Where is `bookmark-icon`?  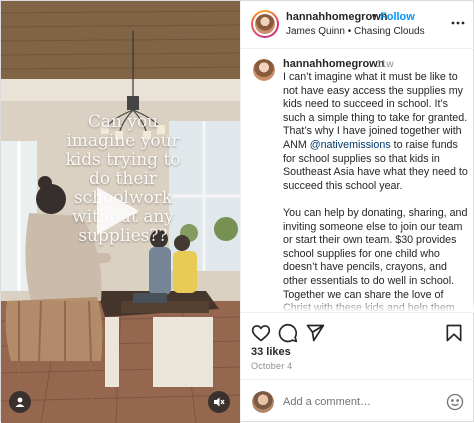
bookmark-icon is located at coordinates (454, 333).